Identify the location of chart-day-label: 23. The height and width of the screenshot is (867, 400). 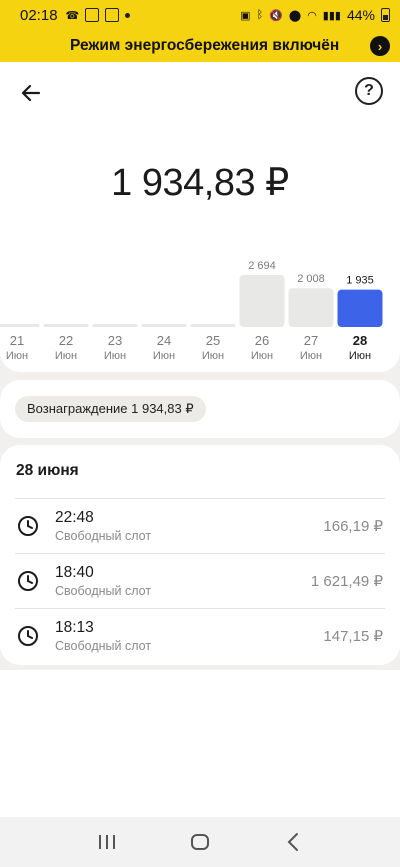
(115, 340).